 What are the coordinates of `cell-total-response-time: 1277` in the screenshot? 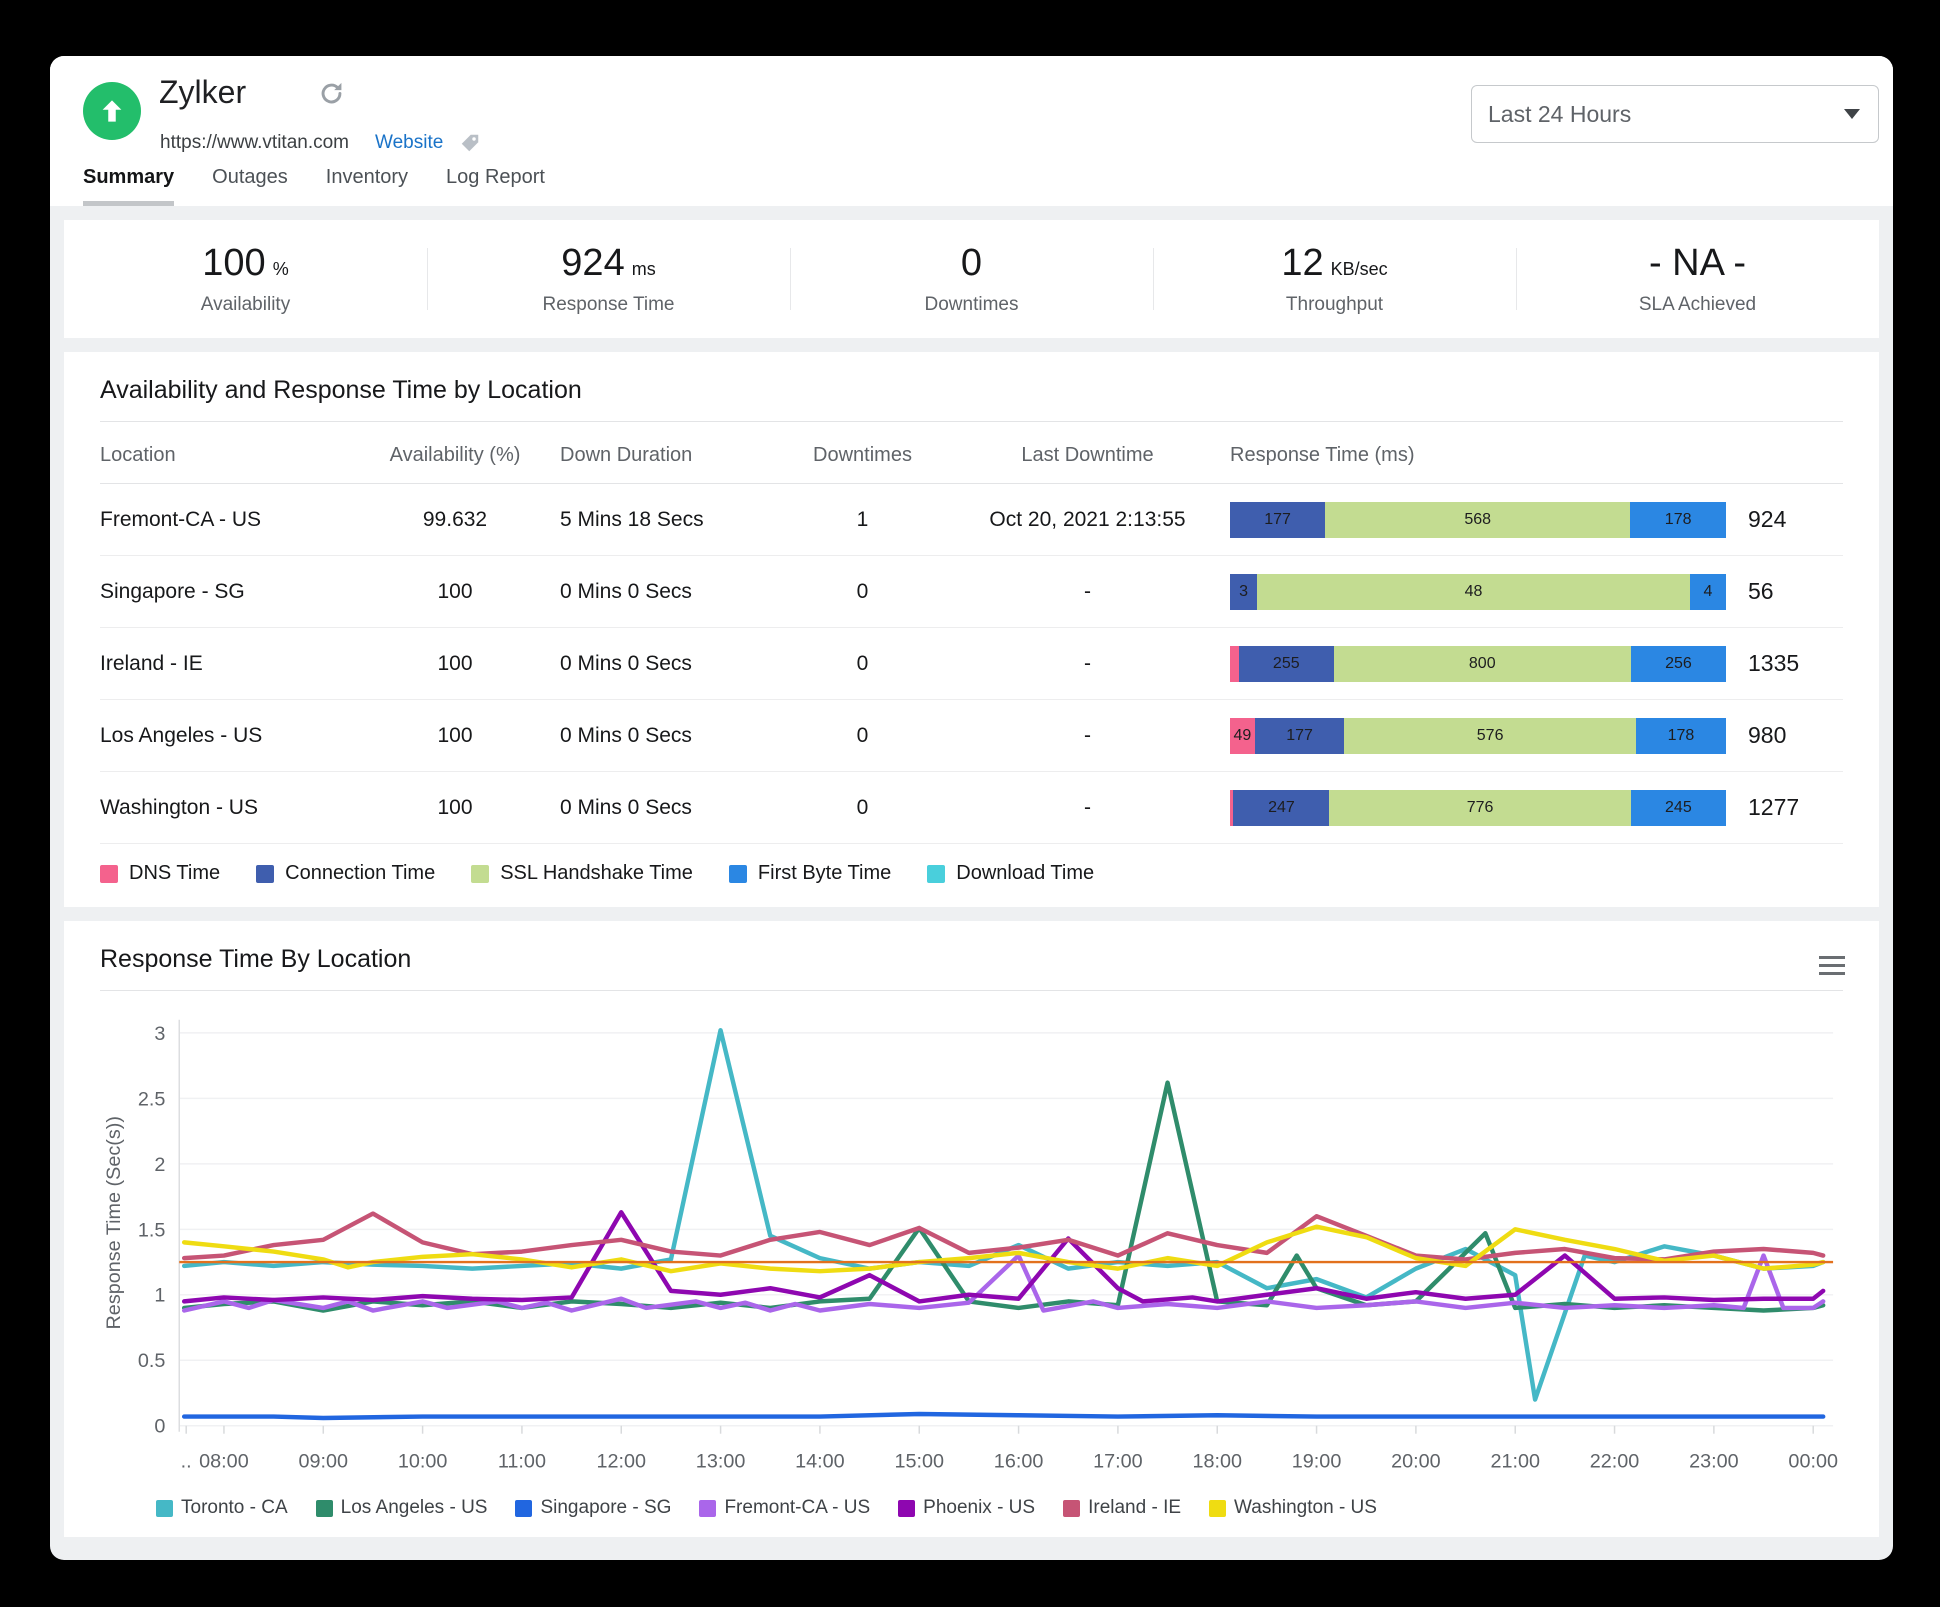 It's located at (1774, 807).